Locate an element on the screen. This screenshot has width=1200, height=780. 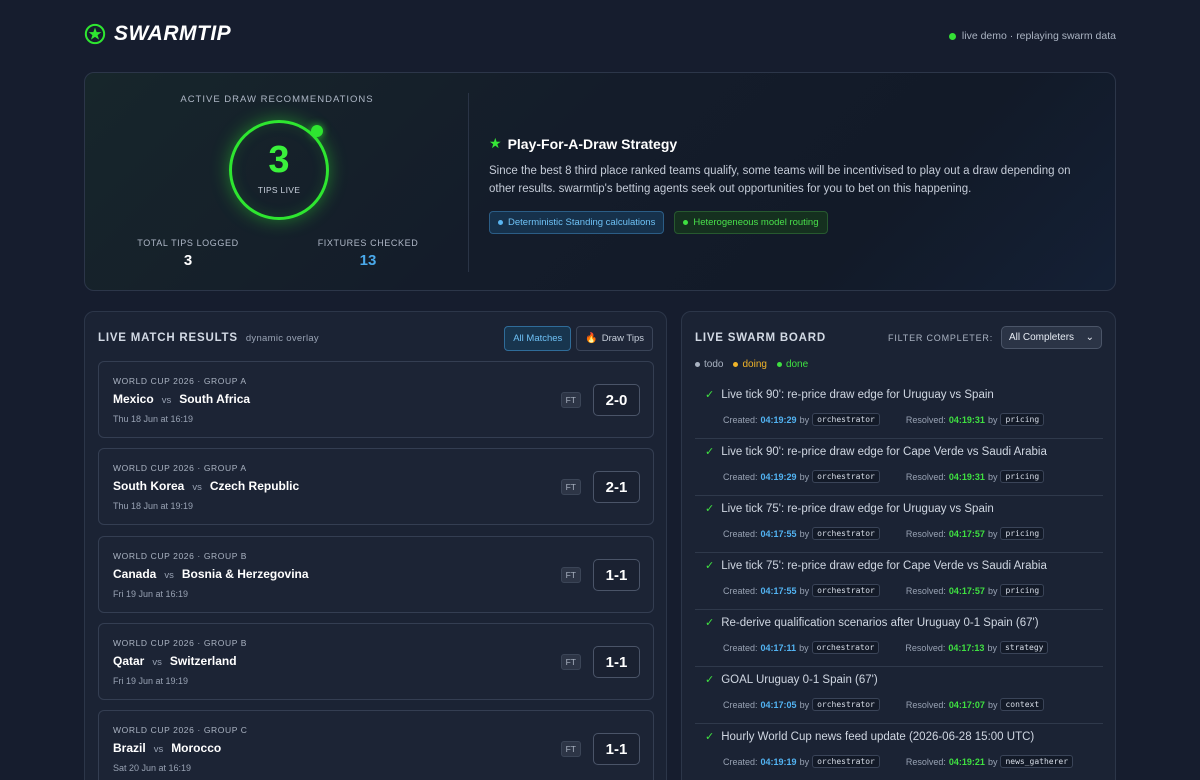
resolved-group: Resolved: 04:17:07 by context is located at coordinates (975, 704).